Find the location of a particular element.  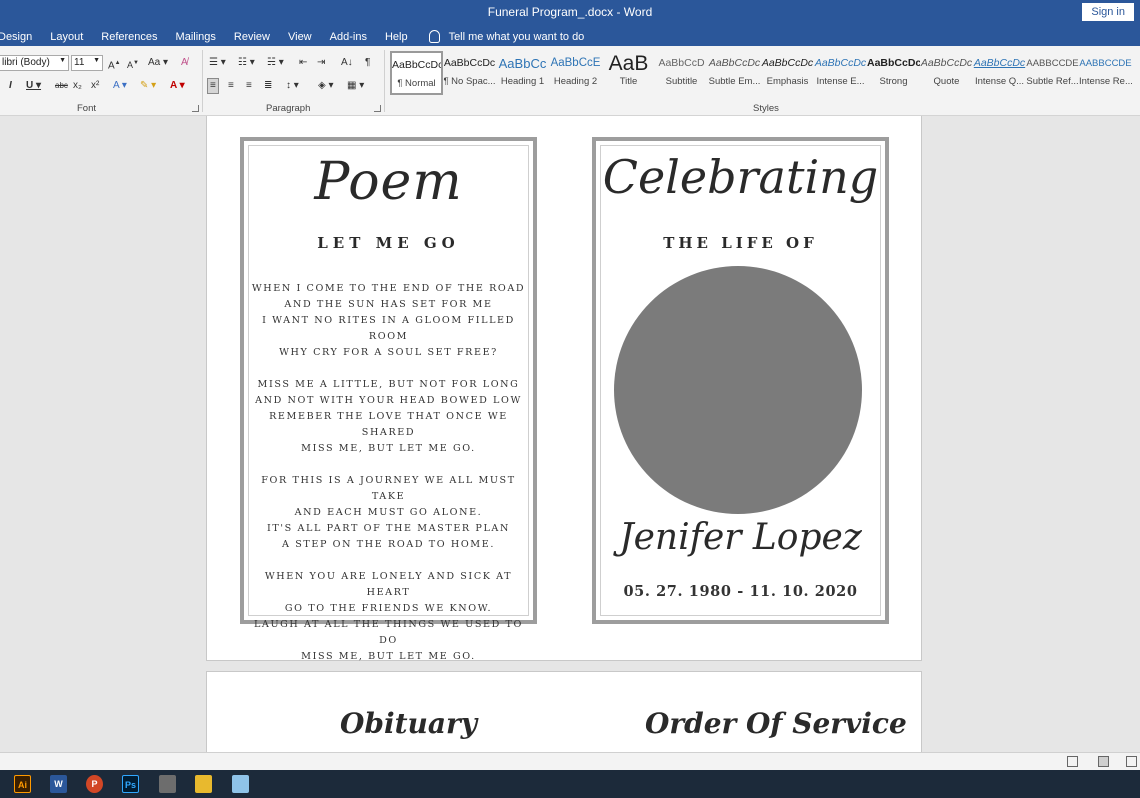

style-normal: AaBbCcDc ¶ Normal is located at coordinates (416, 73).